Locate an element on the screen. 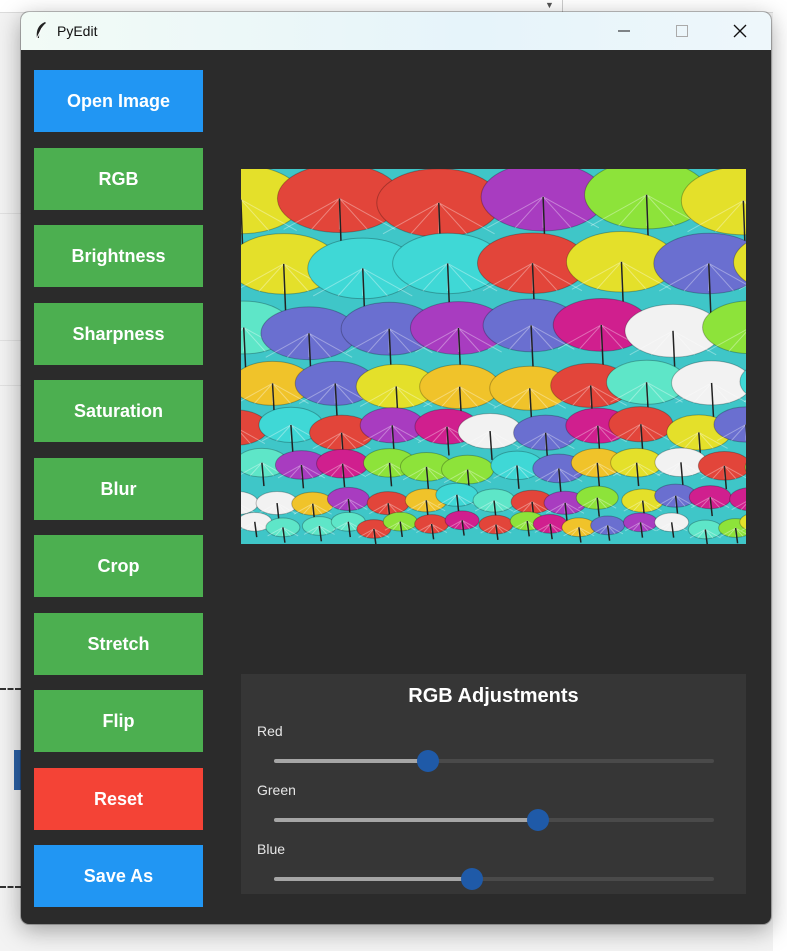 Image resolution: width=787 pixels, height=951 pixels. maximize-button is located at coordinates (682, 31).